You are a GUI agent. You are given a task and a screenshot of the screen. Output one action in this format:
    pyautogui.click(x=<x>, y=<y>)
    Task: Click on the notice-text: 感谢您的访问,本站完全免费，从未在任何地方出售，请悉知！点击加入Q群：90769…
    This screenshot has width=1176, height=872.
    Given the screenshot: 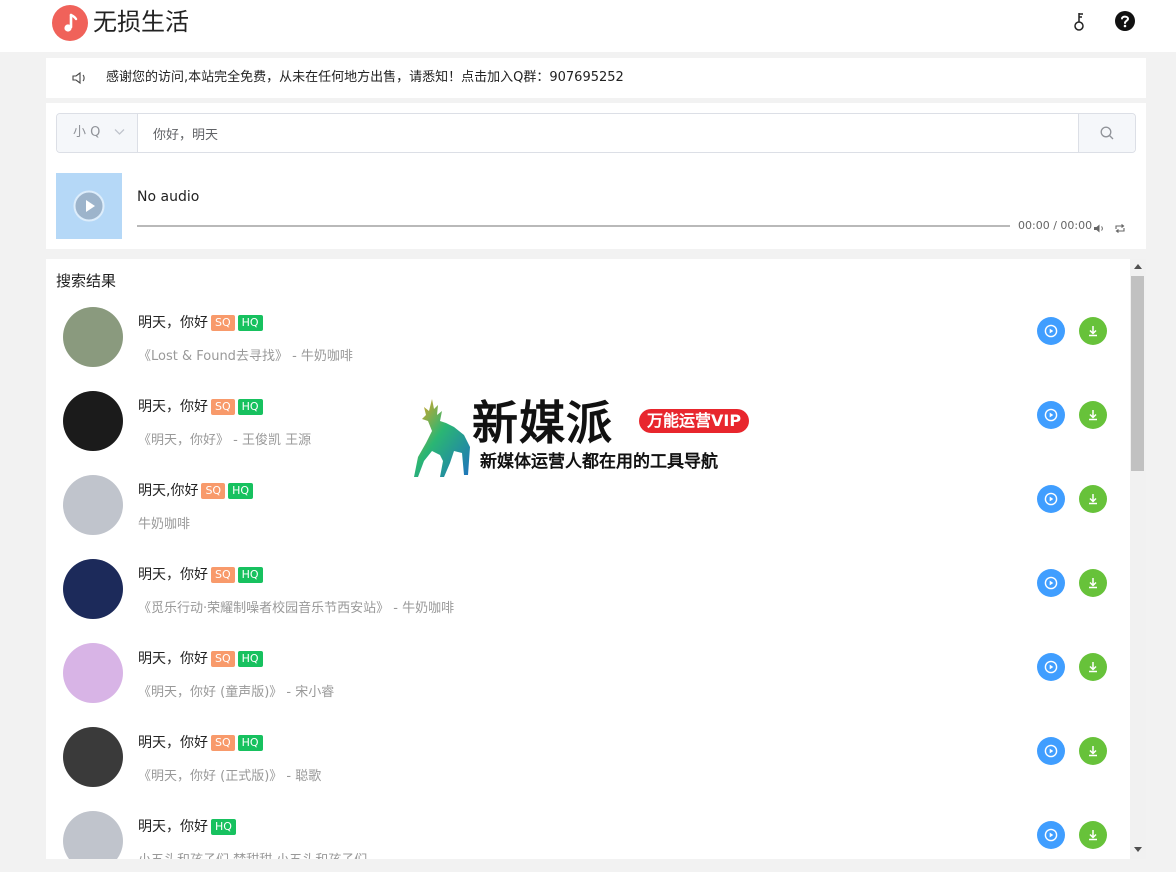 What is the action you would take?
    pyautogui.click(x=365, y=78)
    